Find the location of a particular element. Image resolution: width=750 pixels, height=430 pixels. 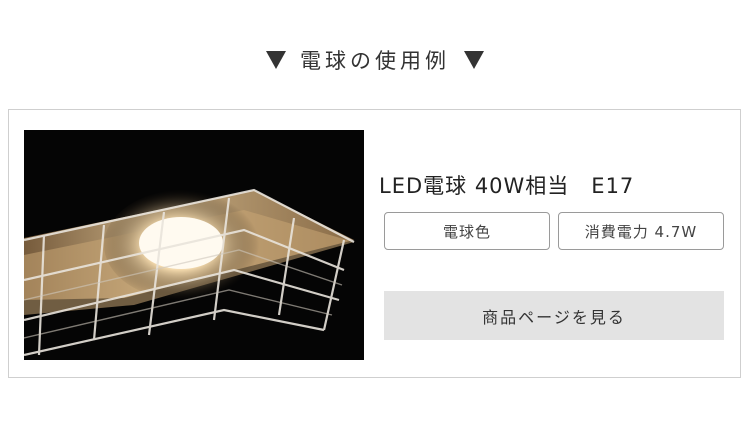

section-heading-text: 電球の使用例 is located at coordinates (375, 61).